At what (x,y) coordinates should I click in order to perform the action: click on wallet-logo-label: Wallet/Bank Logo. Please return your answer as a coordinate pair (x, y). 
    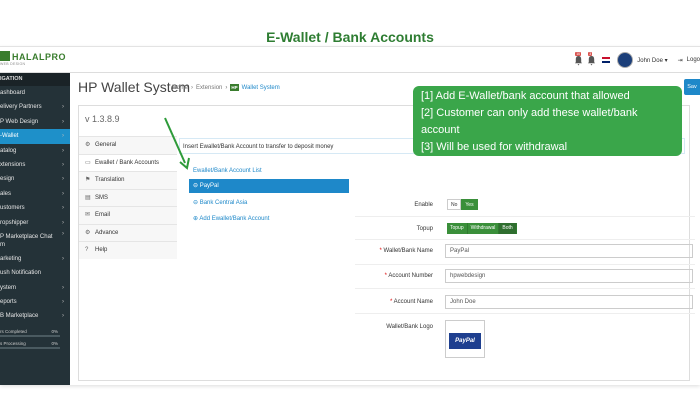
    Looking at the image, I should click on (409, 327).